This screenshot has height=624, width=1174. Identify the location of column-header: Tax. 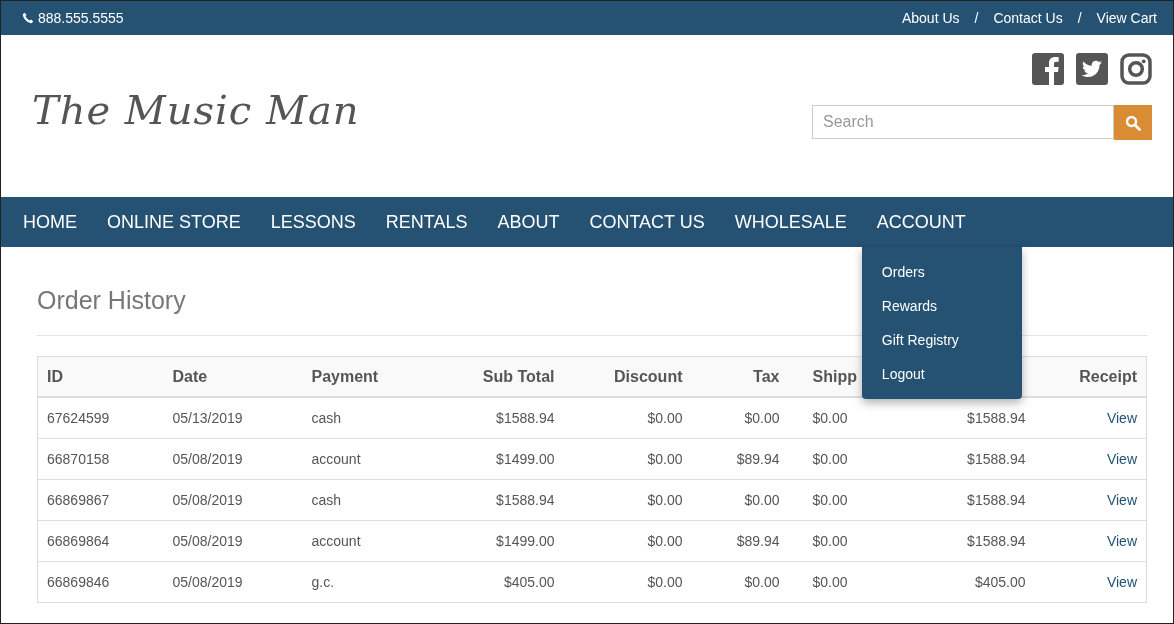
(740, 376).